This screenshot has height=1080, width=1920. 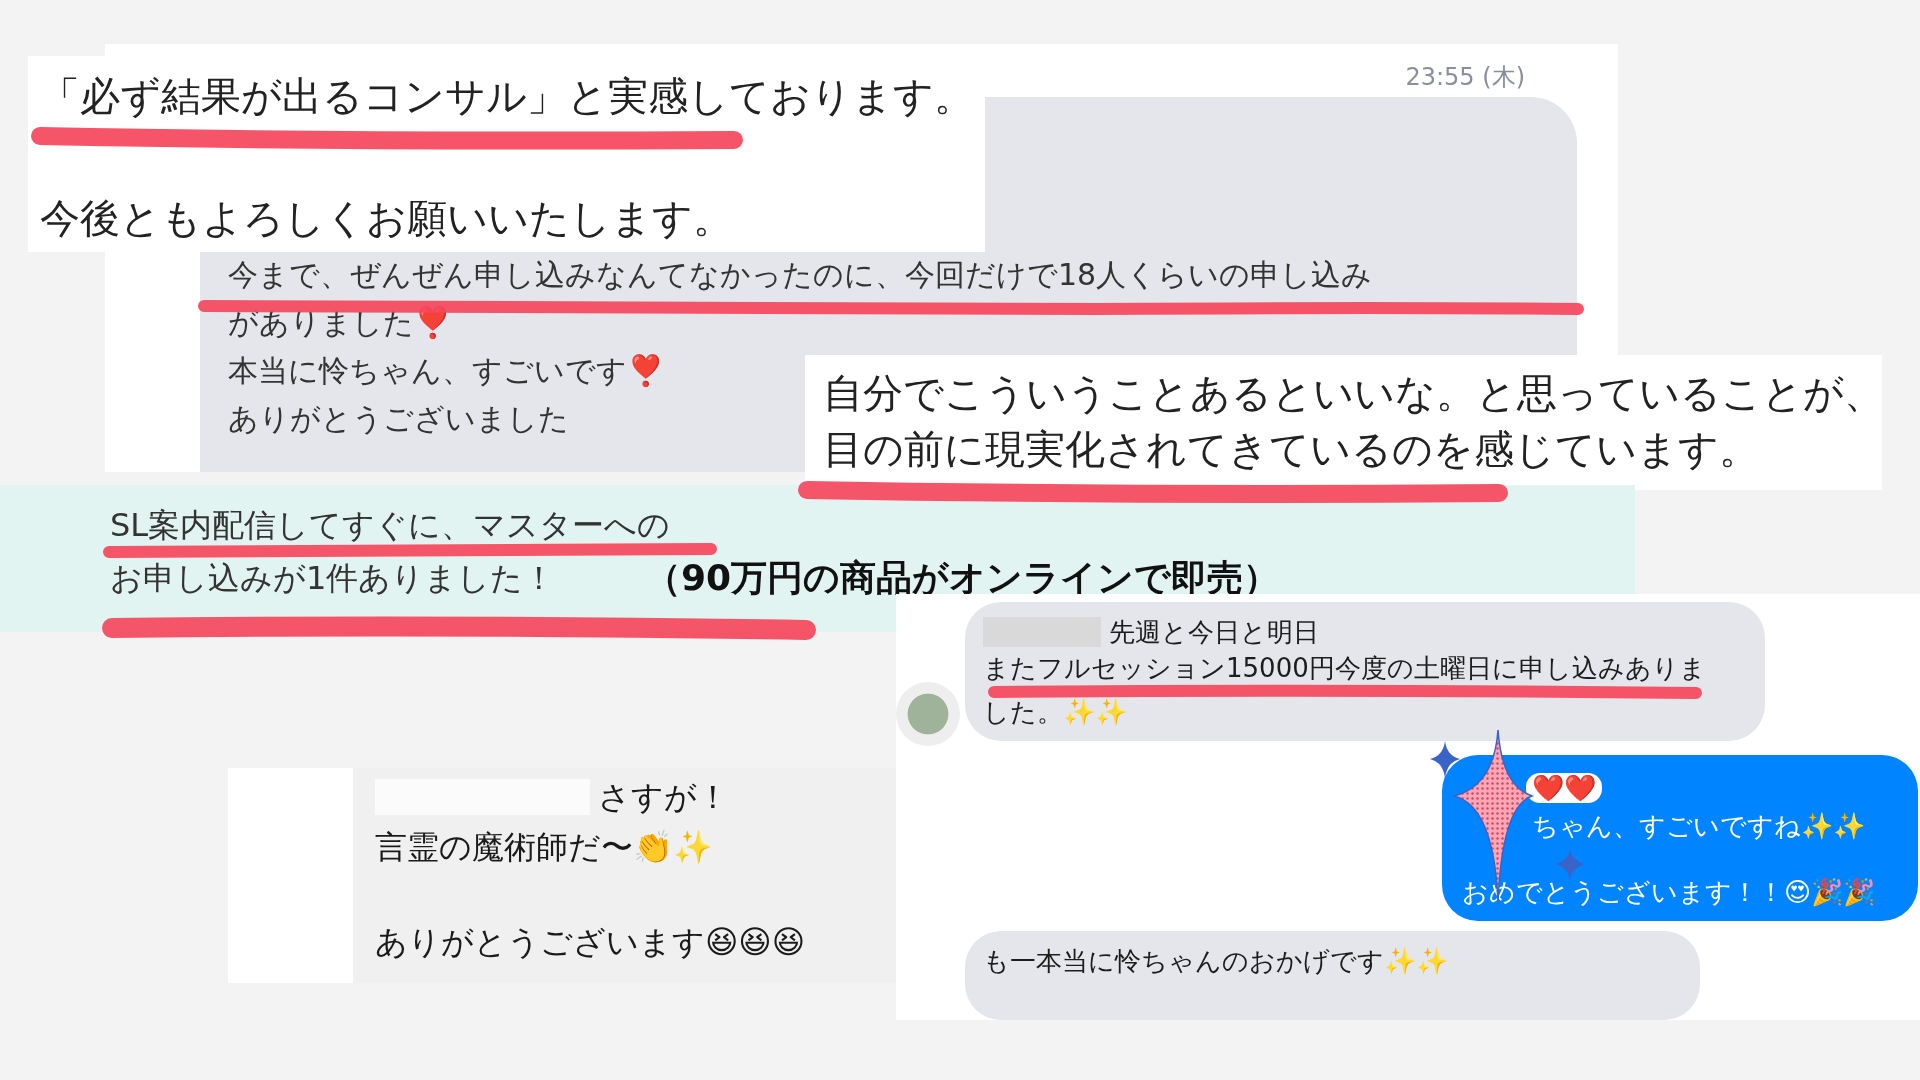 What do you see at coordinates (339, 323) in the screenshot?
I see `message-text: がありました❣` at bounding box center [339, 323].